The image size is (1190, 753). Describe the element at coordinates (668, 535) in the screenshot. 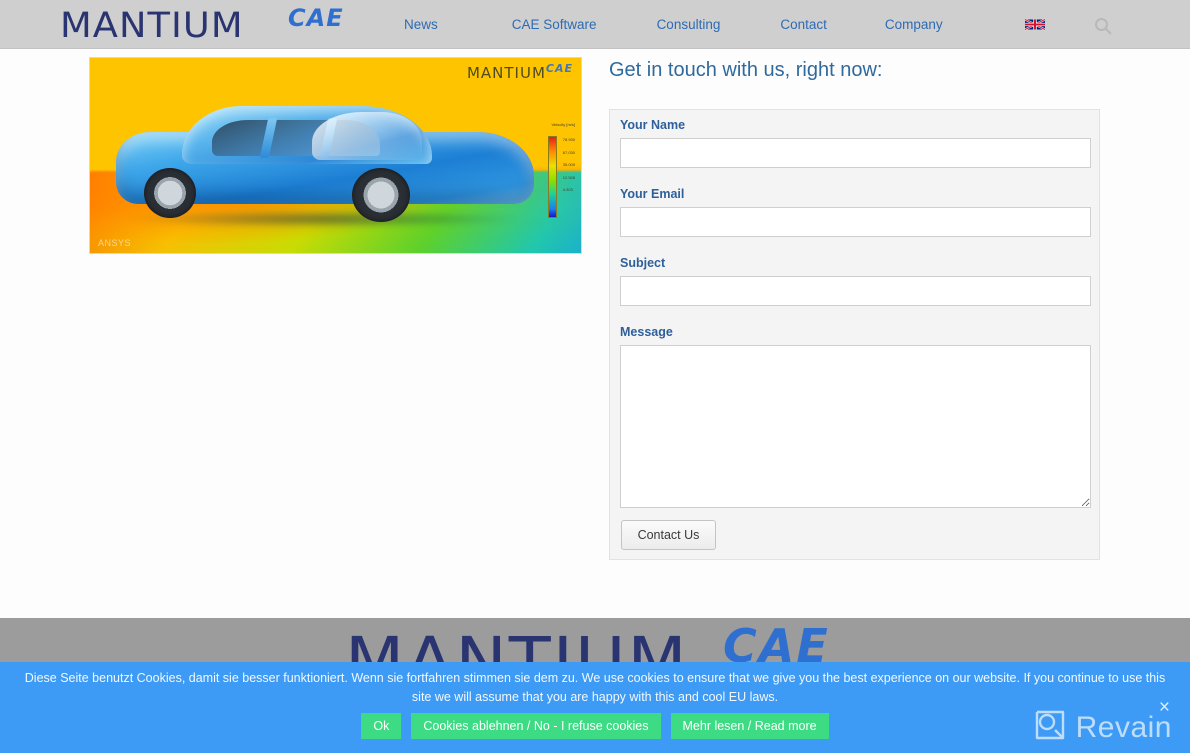

I see `contact-us-button: Contact Us` at that location.